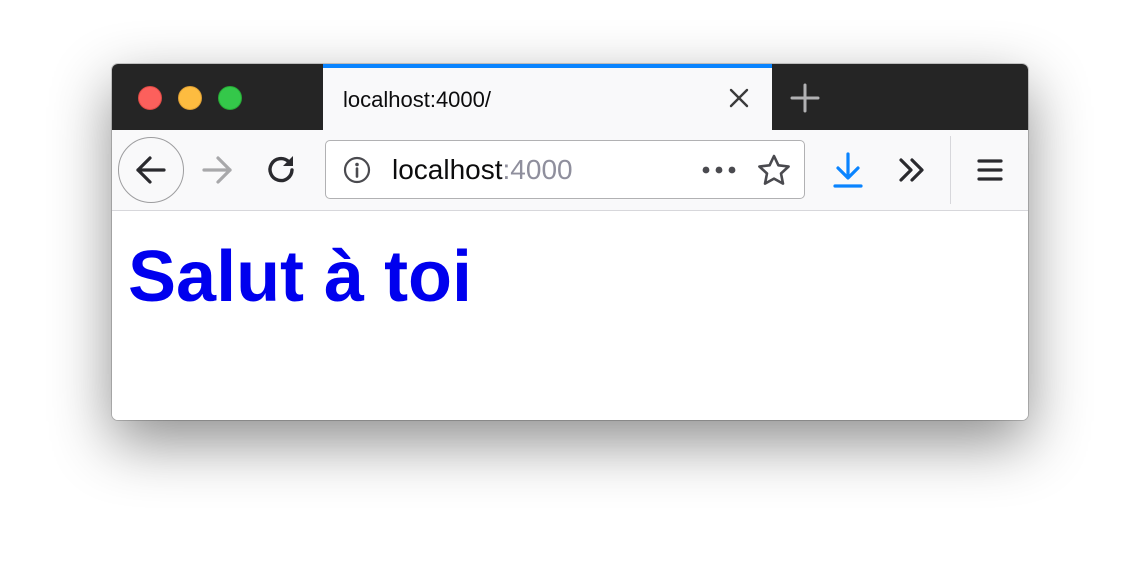  I want to click on plus-icon, so click(805, 98).